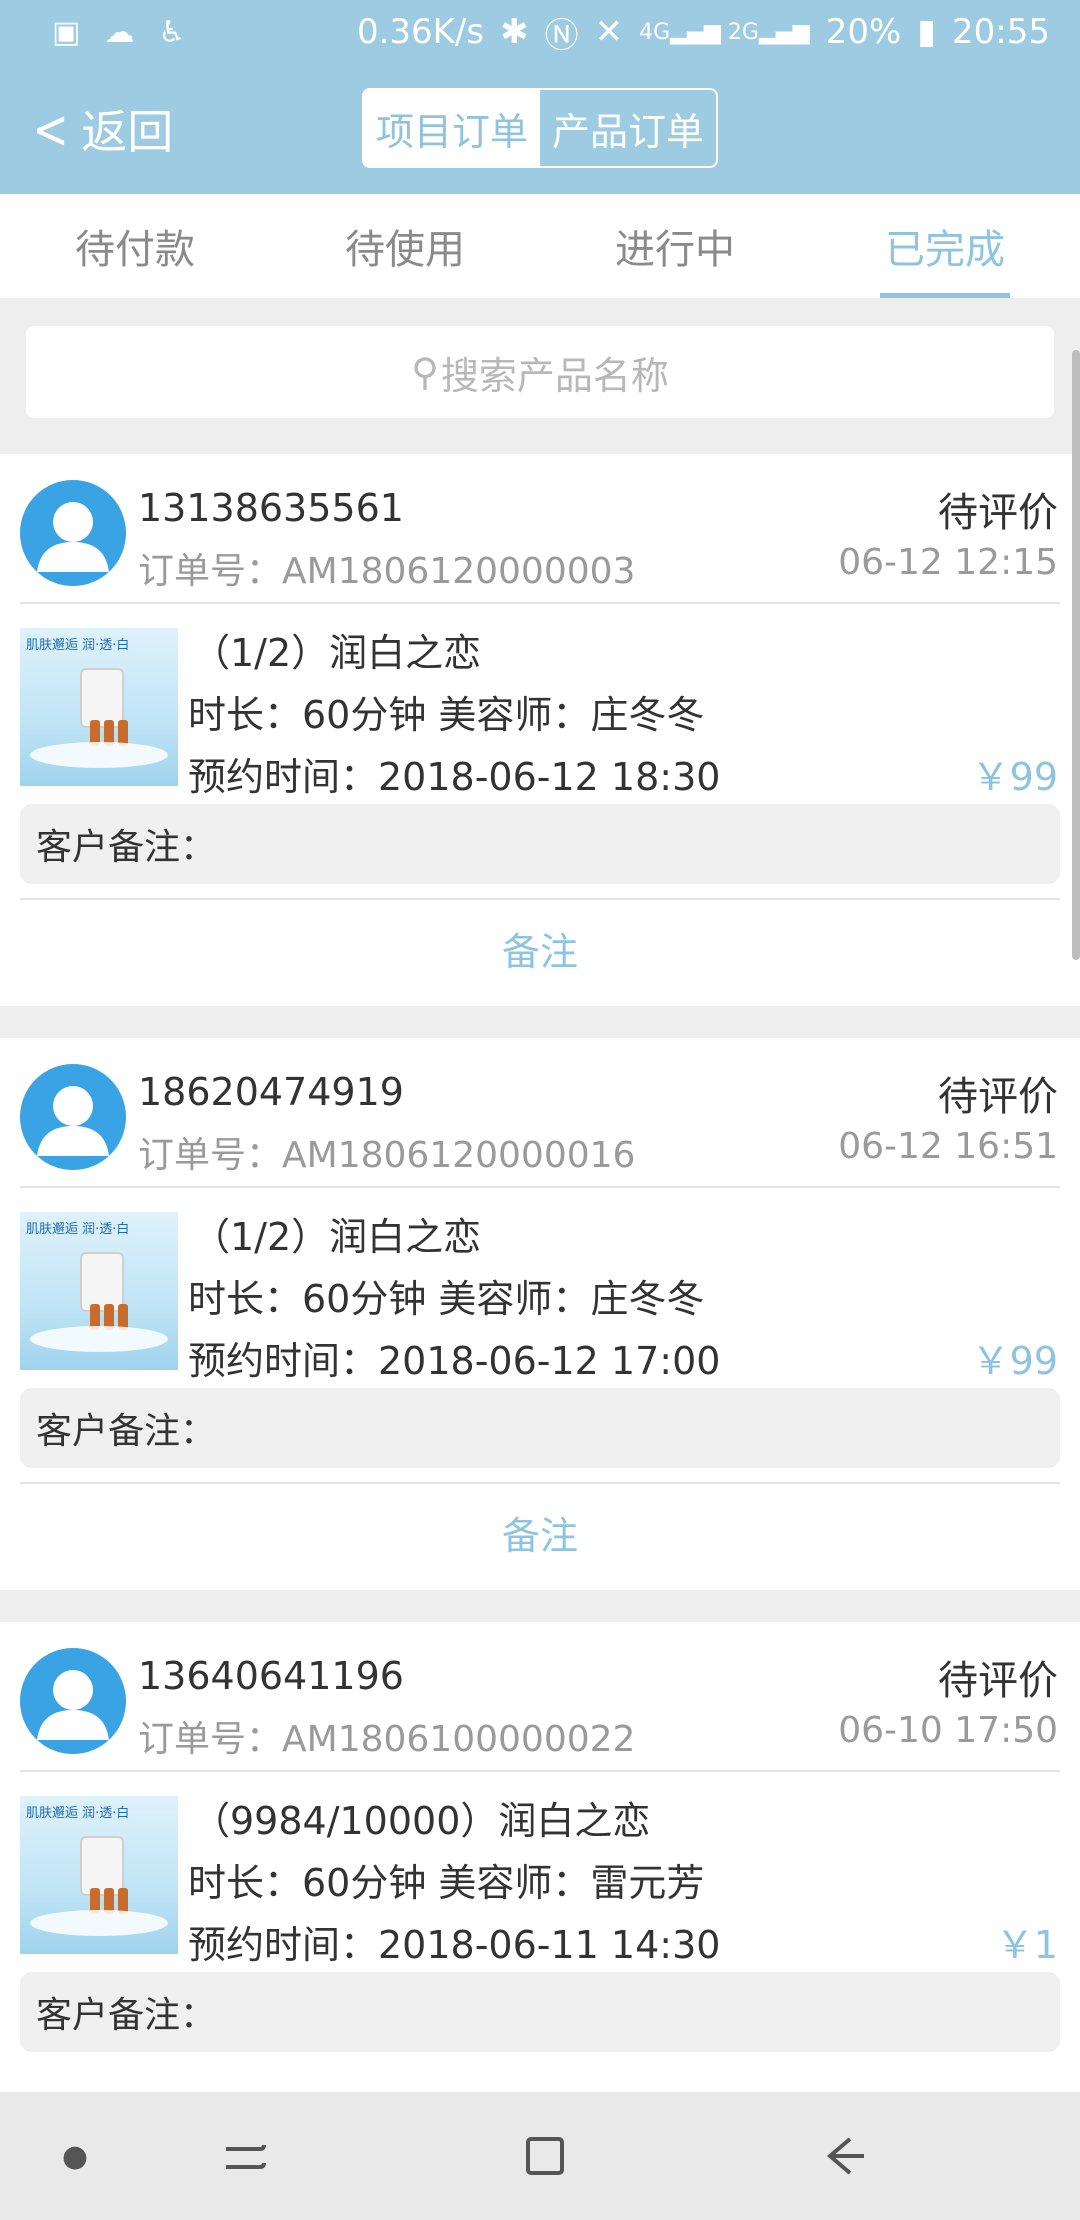  What do you see at coordinates (514, 32) in the screenshot?
I see `bluetooth-icon: ✱` at bounding box center [514, 32].